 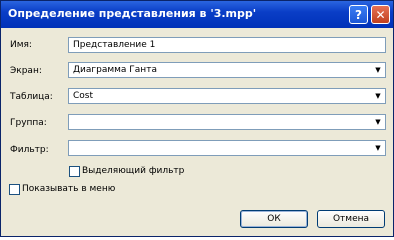 I want to click on name-input: Представление 1, so click(x=227, y=45).